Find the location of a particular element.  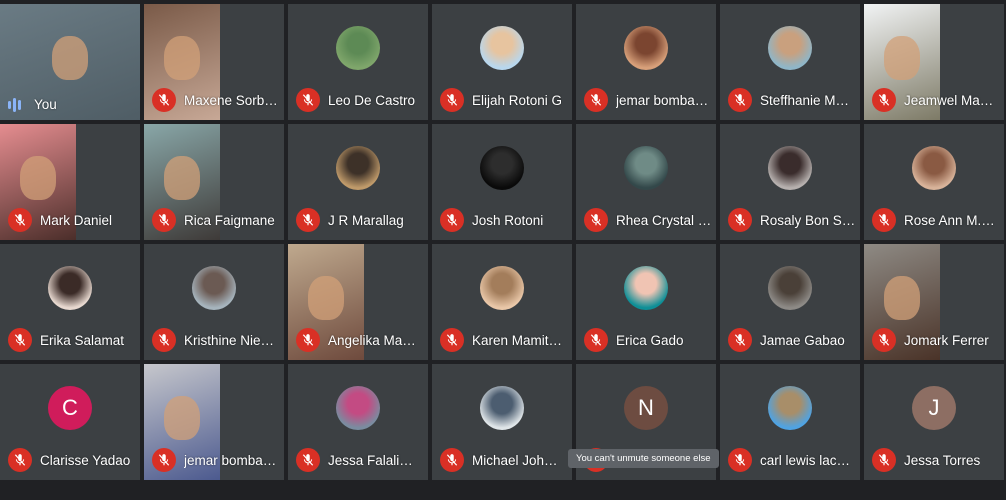

participant-name-row: You is located at coordinates (72, 104).